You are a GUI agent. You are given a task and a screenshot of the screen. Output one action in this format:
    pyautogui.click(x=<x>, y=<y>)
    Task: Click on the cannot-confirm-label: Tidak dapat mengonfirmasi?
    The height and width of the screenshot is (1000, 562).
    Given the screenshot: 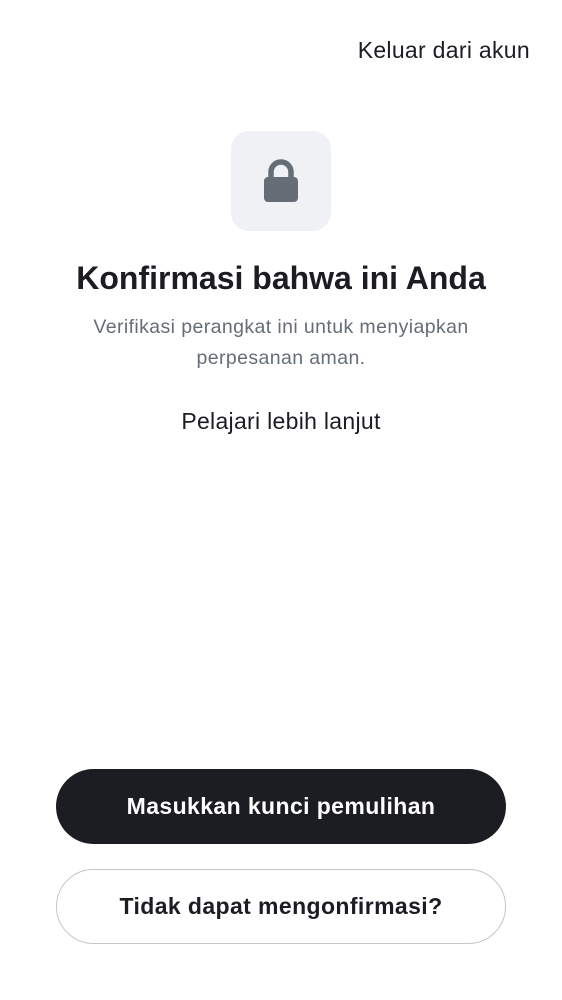 What is the action you would take?
    pyautogui.click(x=281, y=906)
    